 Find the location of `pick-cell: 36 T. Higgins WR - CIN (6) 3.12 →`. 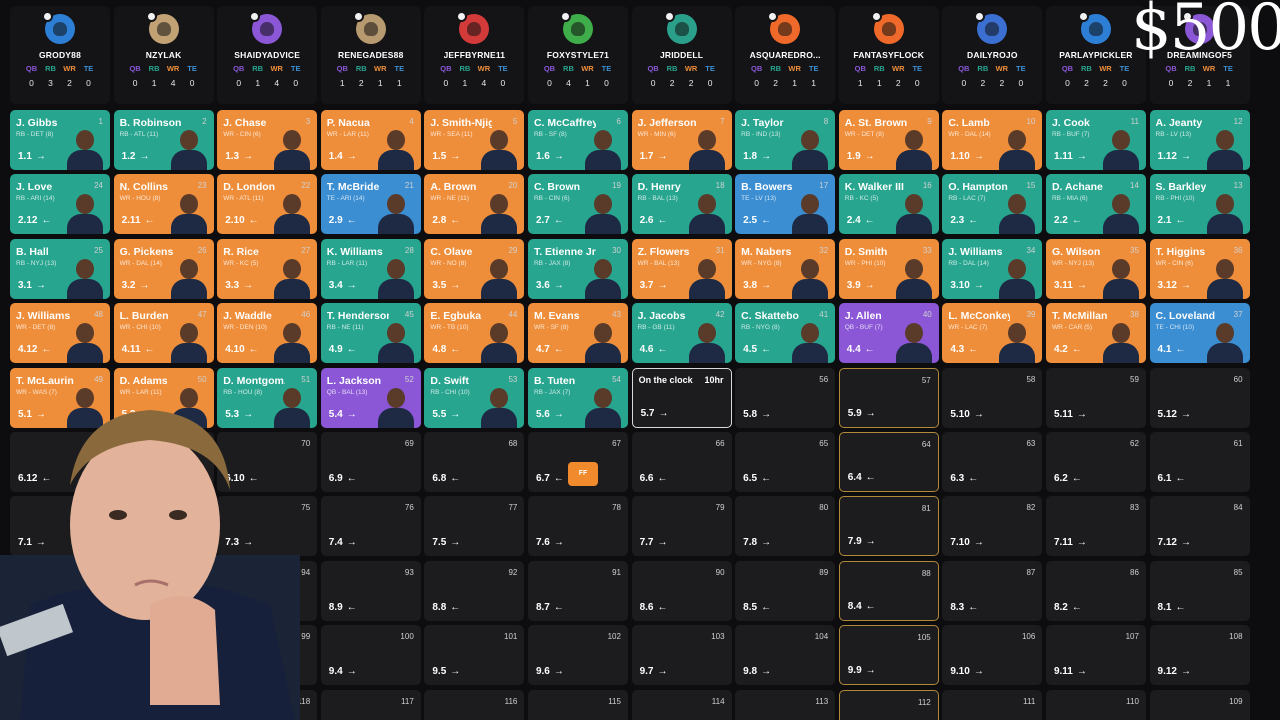

pick-cell: 36 T. Higgins WR - CIN (6) 3.12 → is located at coordinates (1199, 268).